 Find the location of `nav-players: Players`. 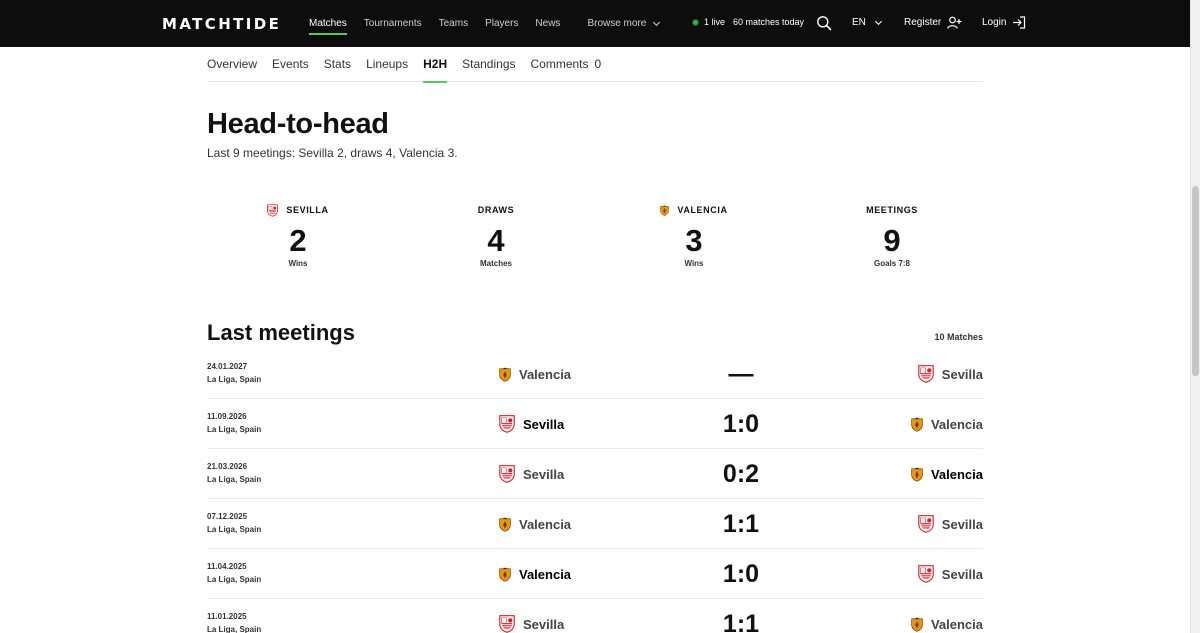

nav-players: Players is located at coordinates (501, 23).